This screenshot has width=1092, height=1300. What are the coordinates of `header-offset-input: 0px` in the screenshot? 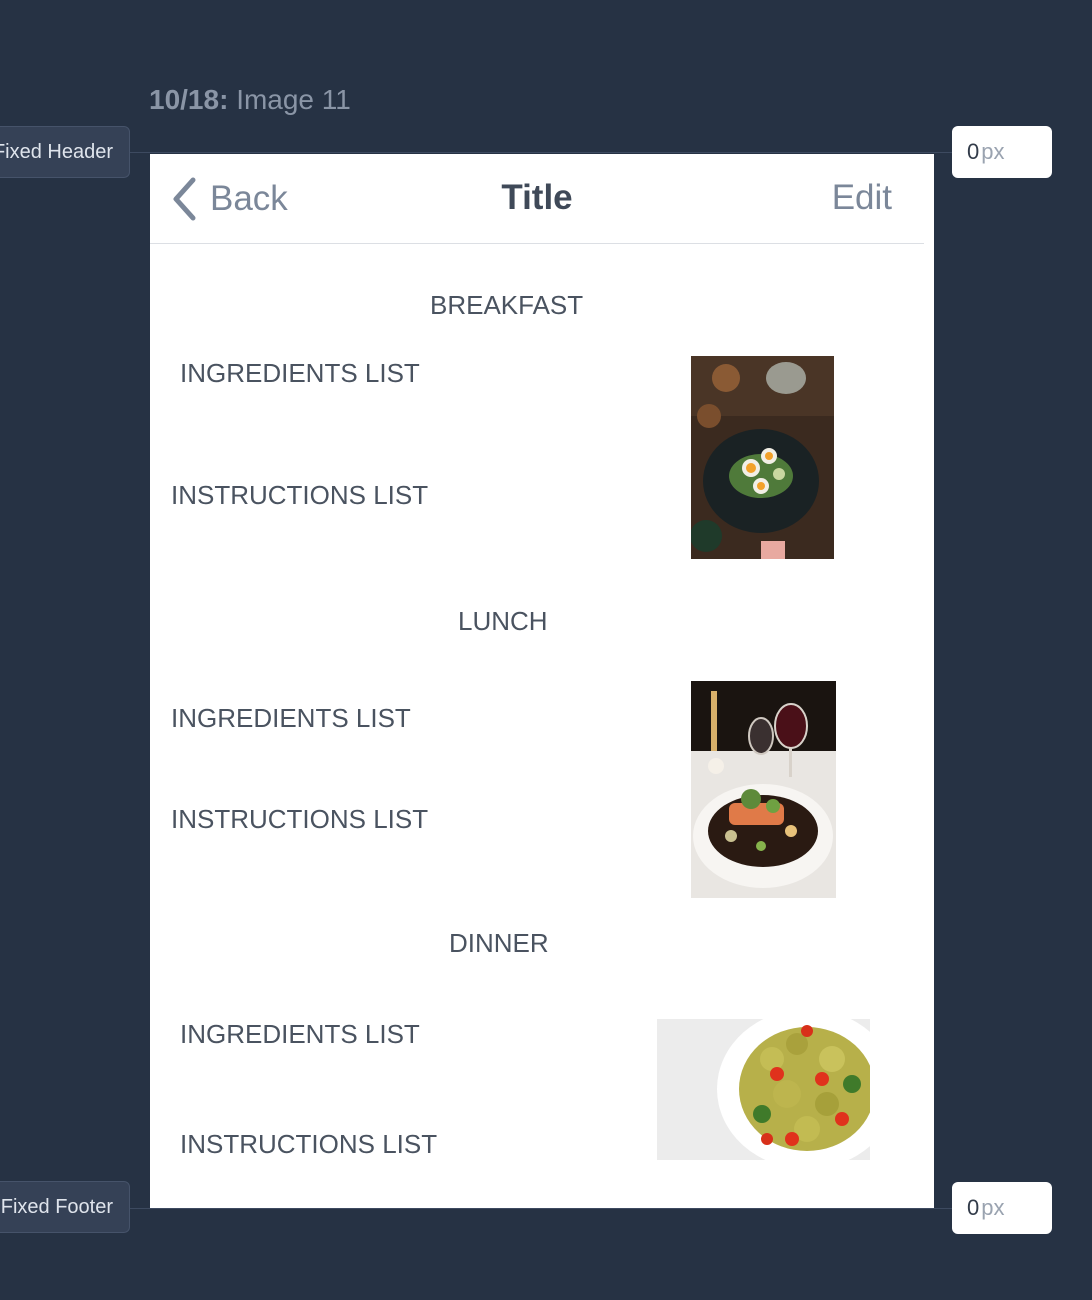 It's located at (1002, 152).